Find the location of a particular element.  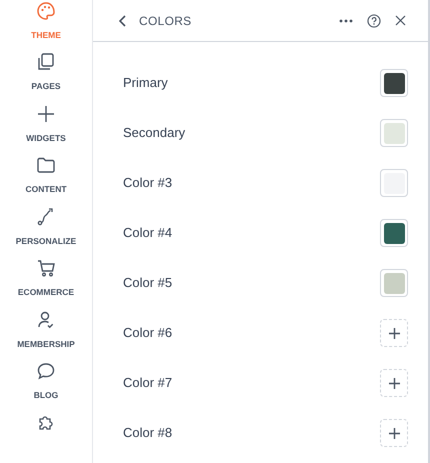

color-label: Color #3 is located at coordinates (147, 183).